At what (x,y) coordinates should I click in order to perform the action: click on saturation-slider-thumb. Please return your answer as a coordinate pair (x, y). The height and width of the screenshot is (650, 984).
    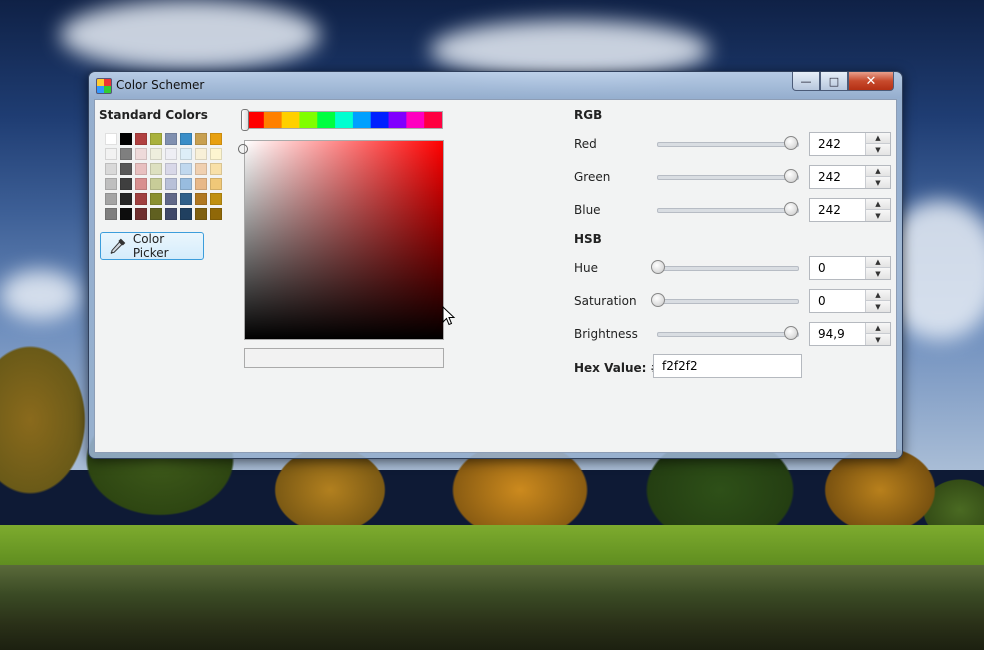
    Looking at the image, I should click on (658, 300).